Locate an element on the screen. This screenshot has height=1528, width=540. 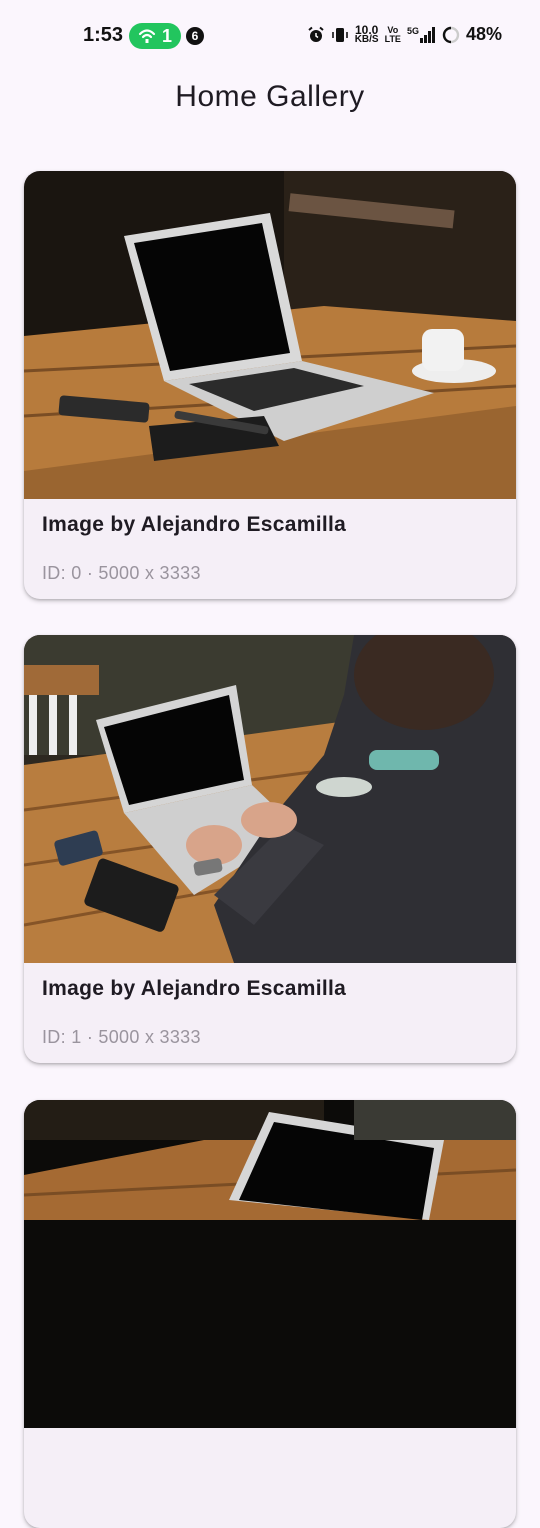
card-meta: ID: 1 · 5000 x 3333 is located at coordinates (121, 1037).